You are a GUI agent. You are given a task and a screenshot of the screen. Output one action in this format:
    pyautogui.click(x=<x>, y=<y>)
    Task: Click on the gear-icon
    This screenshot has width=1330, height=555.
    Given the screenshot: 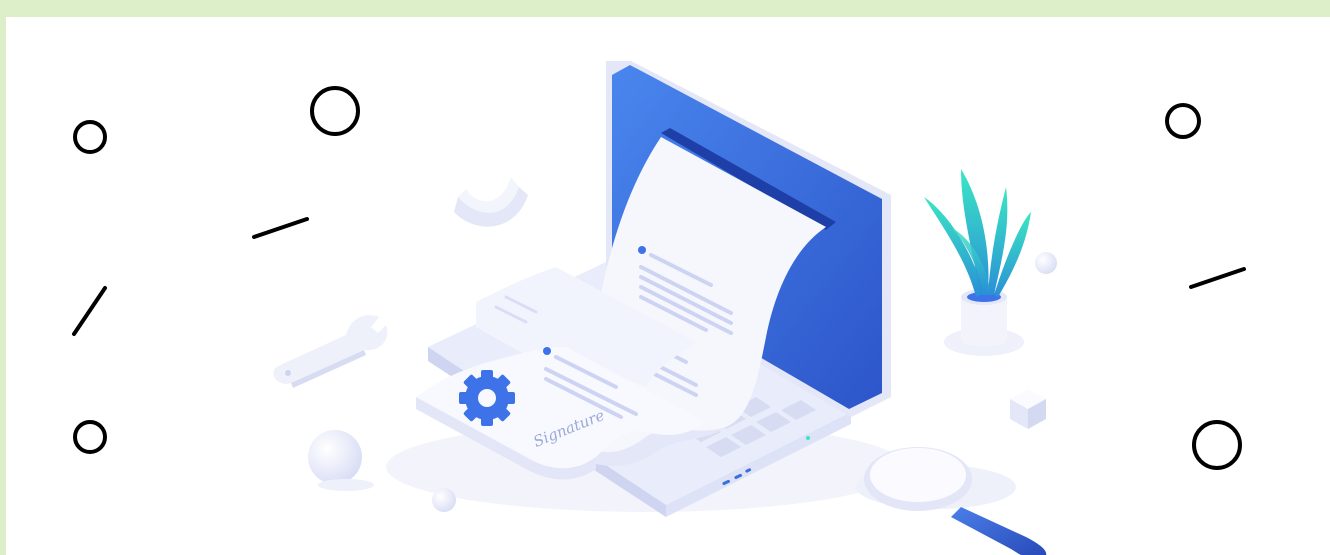 What is the action you would take?
    pyautogui.click(x=487, y=398)
    